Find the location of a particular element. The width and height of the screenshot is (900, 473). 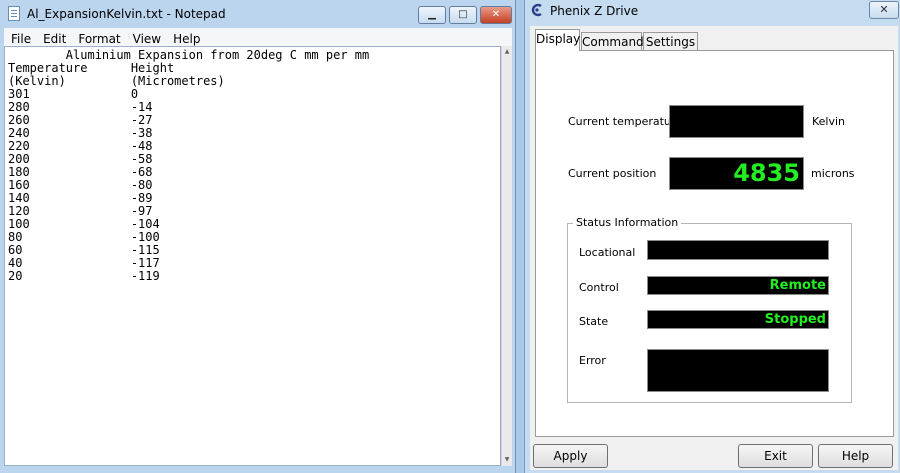

minimize-button: ▁ is located at coordinates (432, 15).